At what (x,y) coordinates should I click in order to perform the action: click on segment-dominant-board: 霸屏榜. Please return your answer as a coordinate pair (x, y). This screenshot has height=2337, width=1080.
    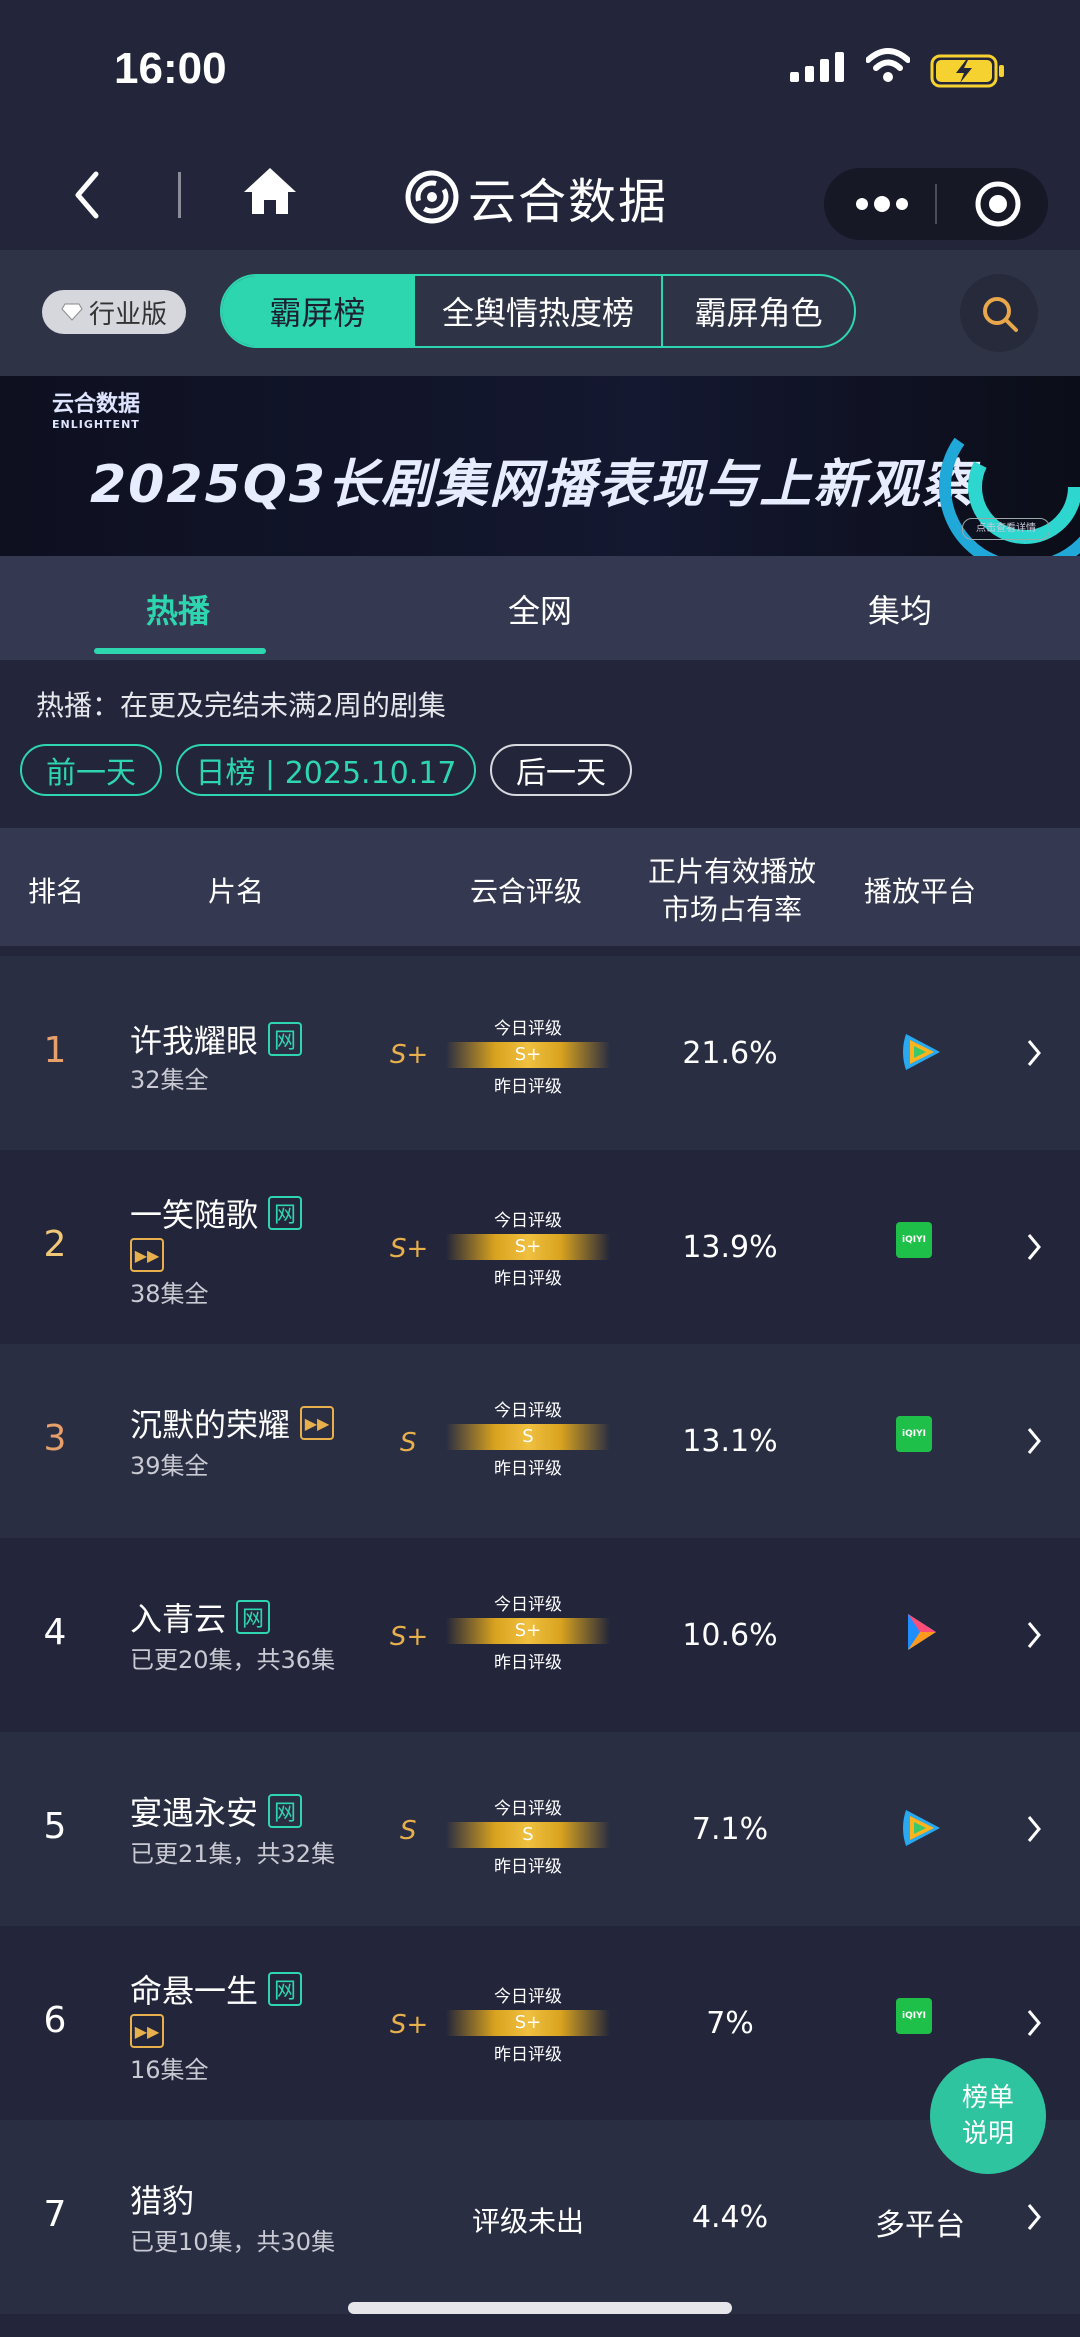
    Looking at the image, I should click on (318, 311).